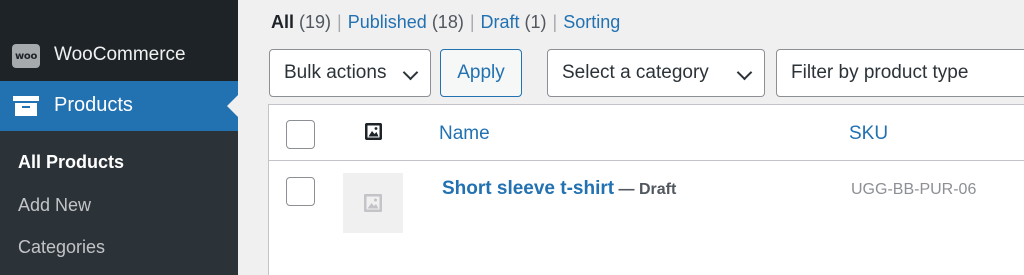  What do you see at coordinates (514, 22) in the screenshot?
I see `filter-draft-link: Draft (1)` at bounding box center [514, 22].